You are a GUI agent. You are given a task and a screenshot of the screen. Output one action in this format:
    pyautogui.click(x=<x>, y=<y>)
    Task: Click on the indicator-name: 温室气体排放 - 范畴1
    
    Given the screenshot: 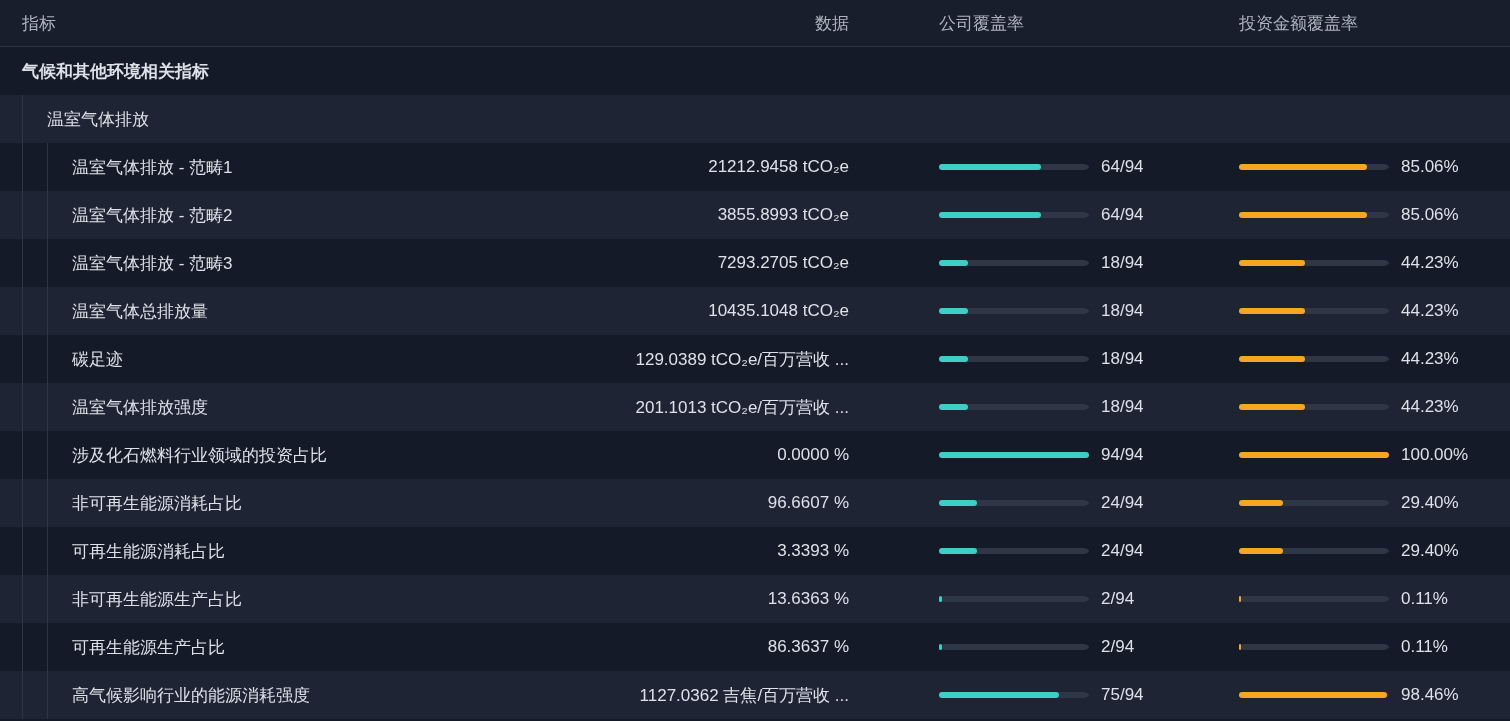 What is the action you would take?
    pyautogui.click(x=152, y=167)
    